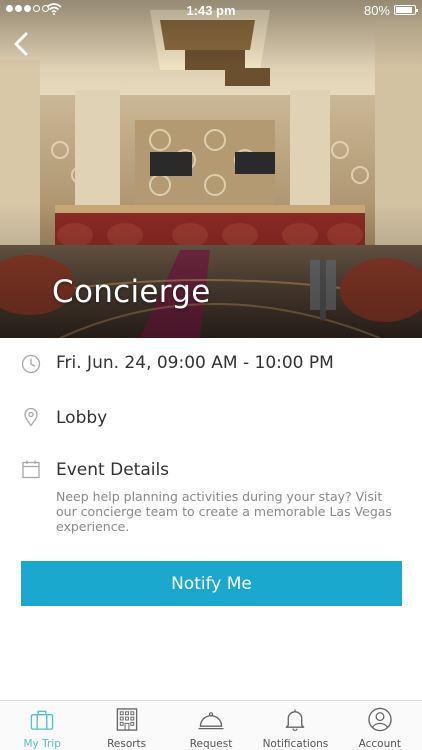 The width and height of the screenshot is (422, 750). Describe the element at coordinates (295, 744) in the screenshot. I see `tab-label: Notifications` at that location.